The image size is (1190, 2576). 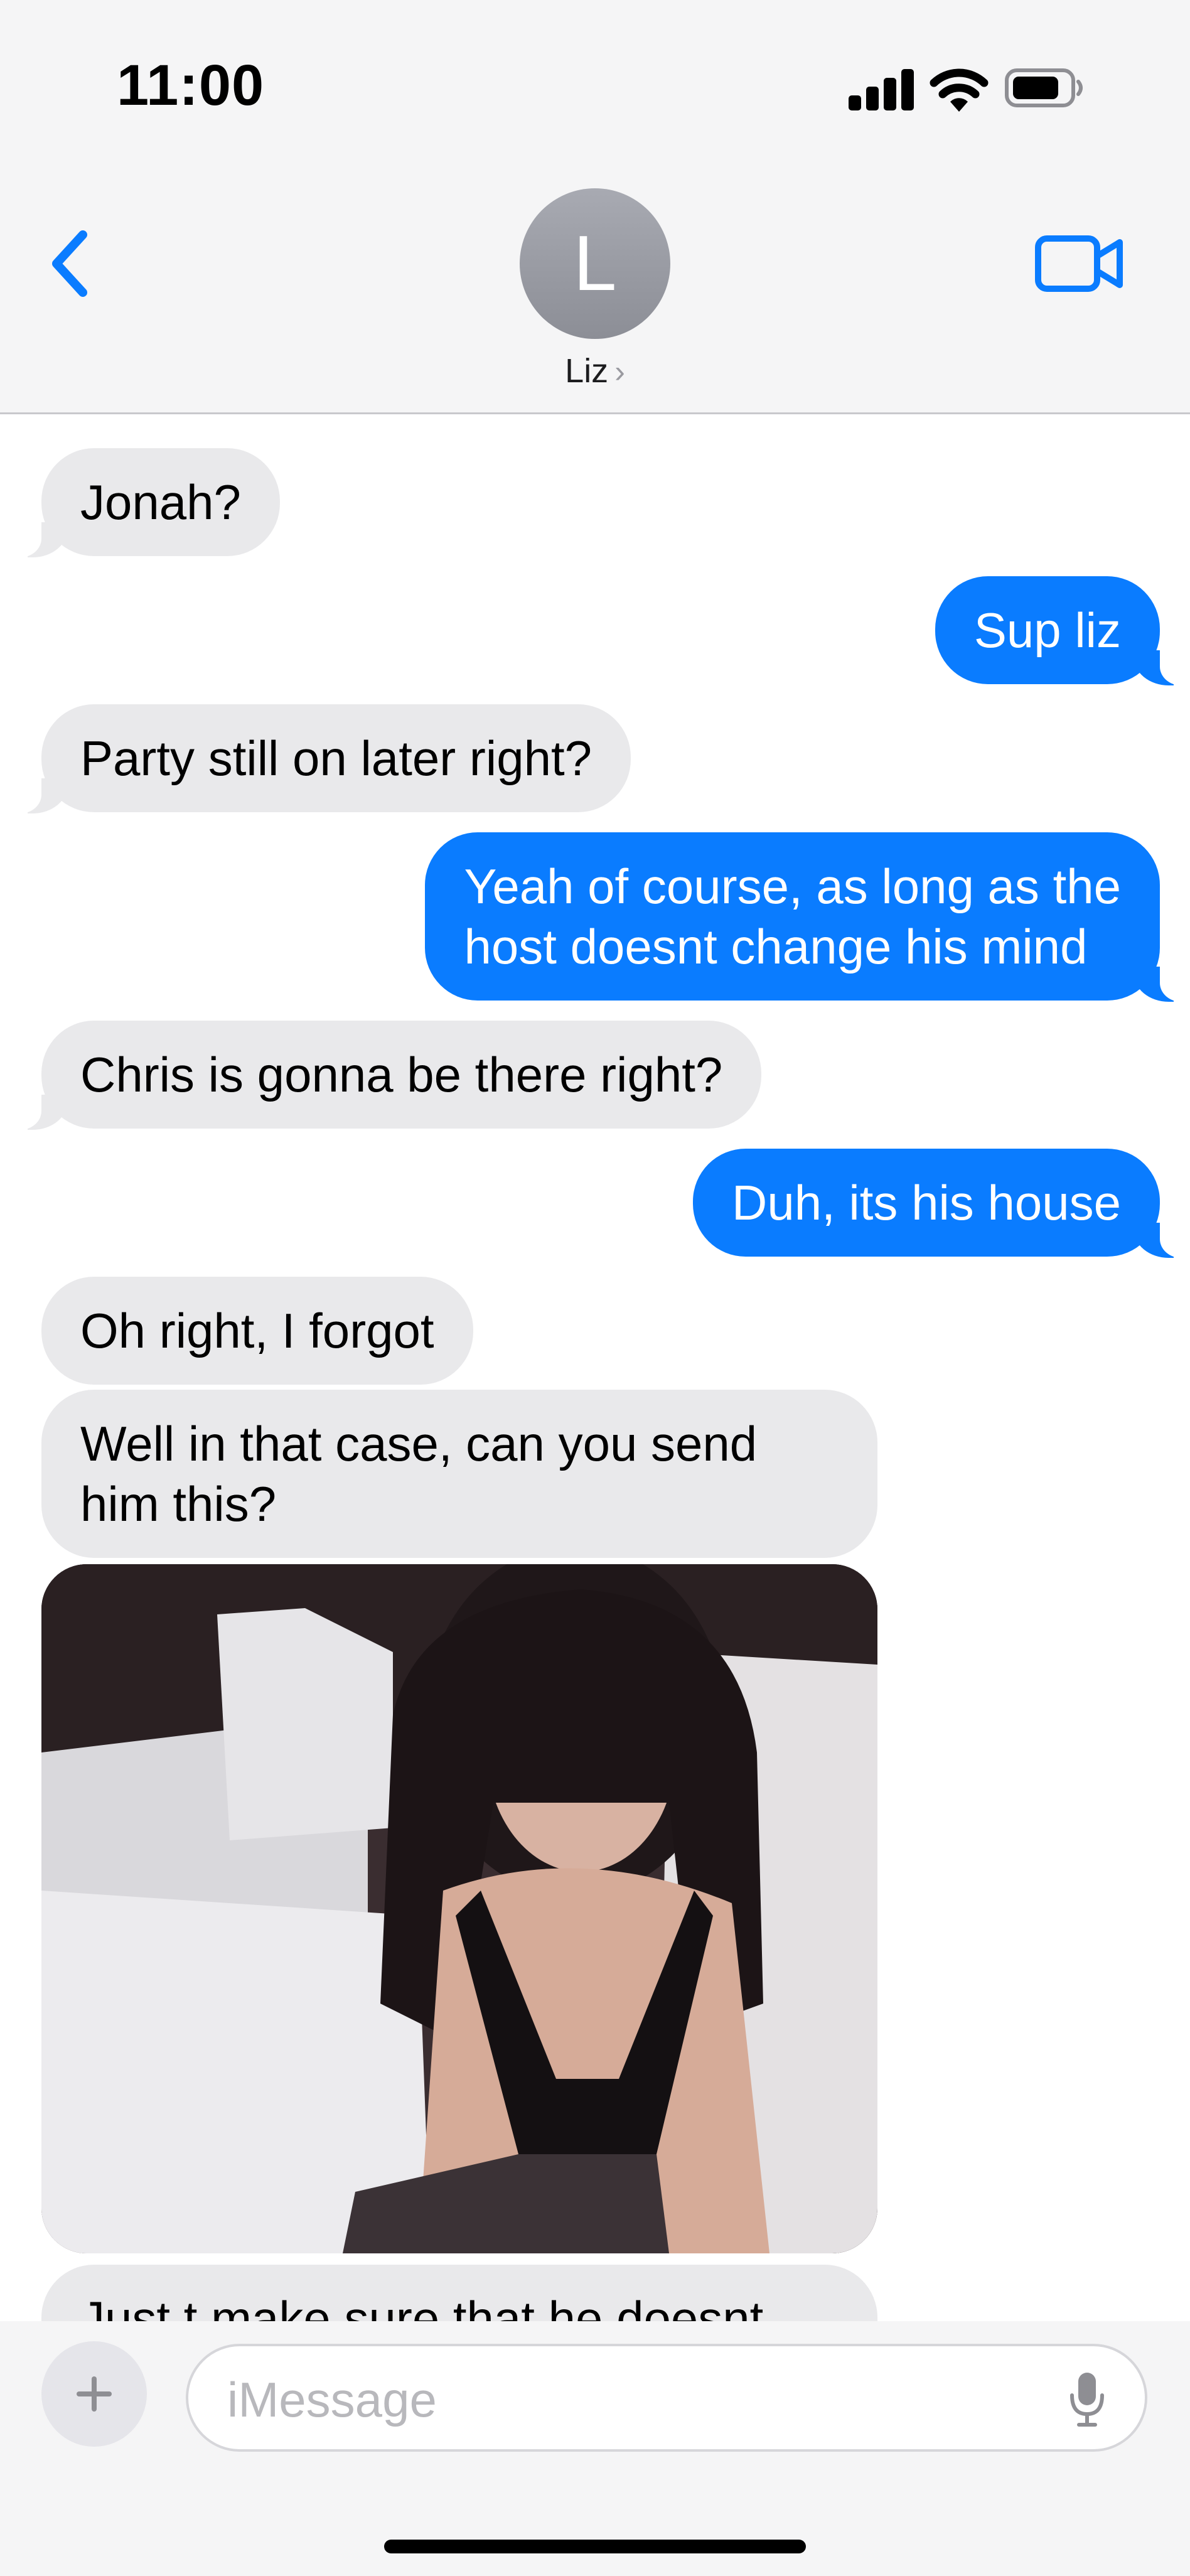 I want to click on back-chevron-icon, so click(x=72, y=263).